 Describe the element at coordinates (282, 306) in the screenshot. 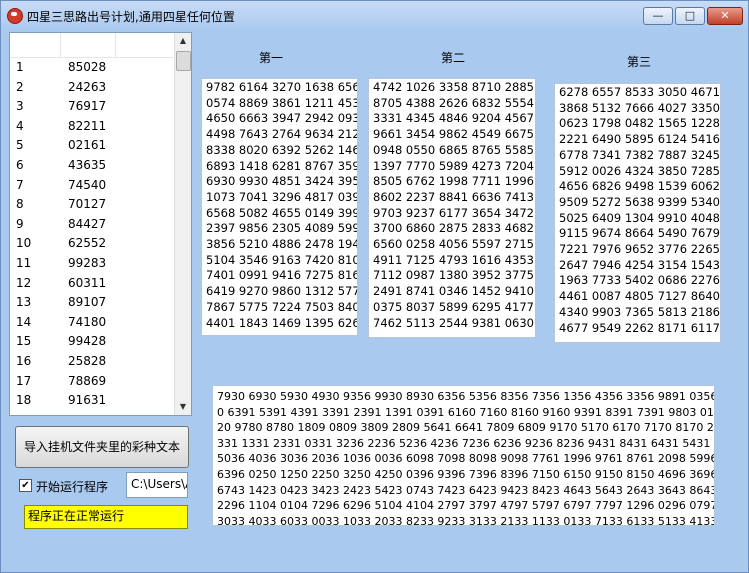

I see `number-line: 7867 5775 7224 7503 8401` at that location.